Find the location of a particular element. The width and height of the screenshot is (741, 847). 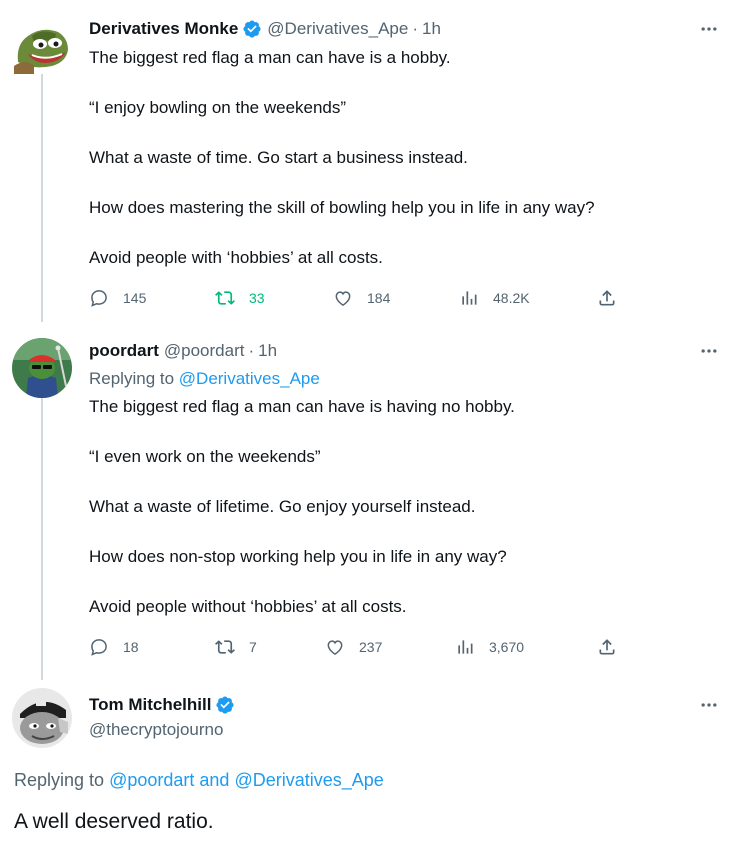

views-button: 48.2K is located at coordinates (494, 298).